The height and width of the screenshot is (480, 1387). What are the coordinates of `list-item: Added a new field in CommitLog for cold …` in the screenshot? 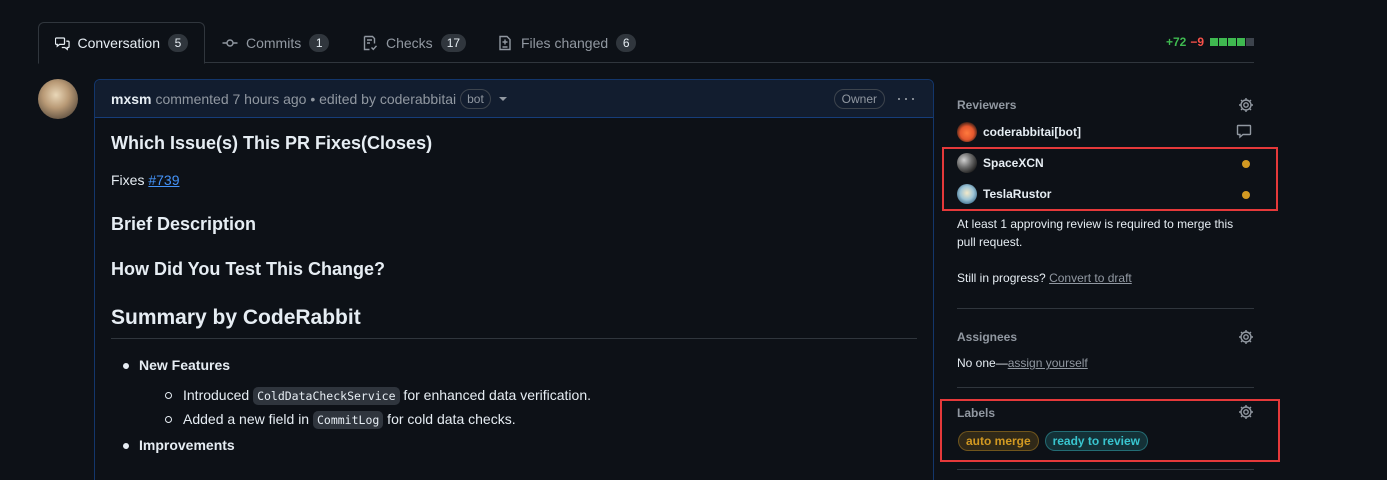 It's located at (541, 420).